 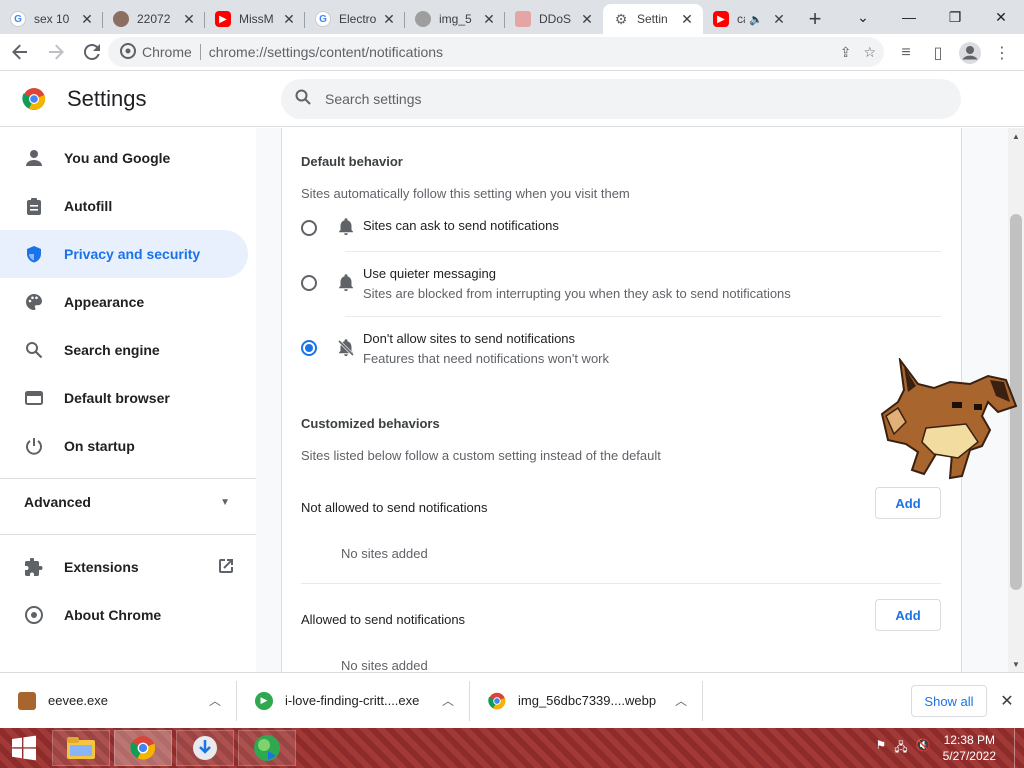 I want to click on forward-button, so click(x=56, y=52).